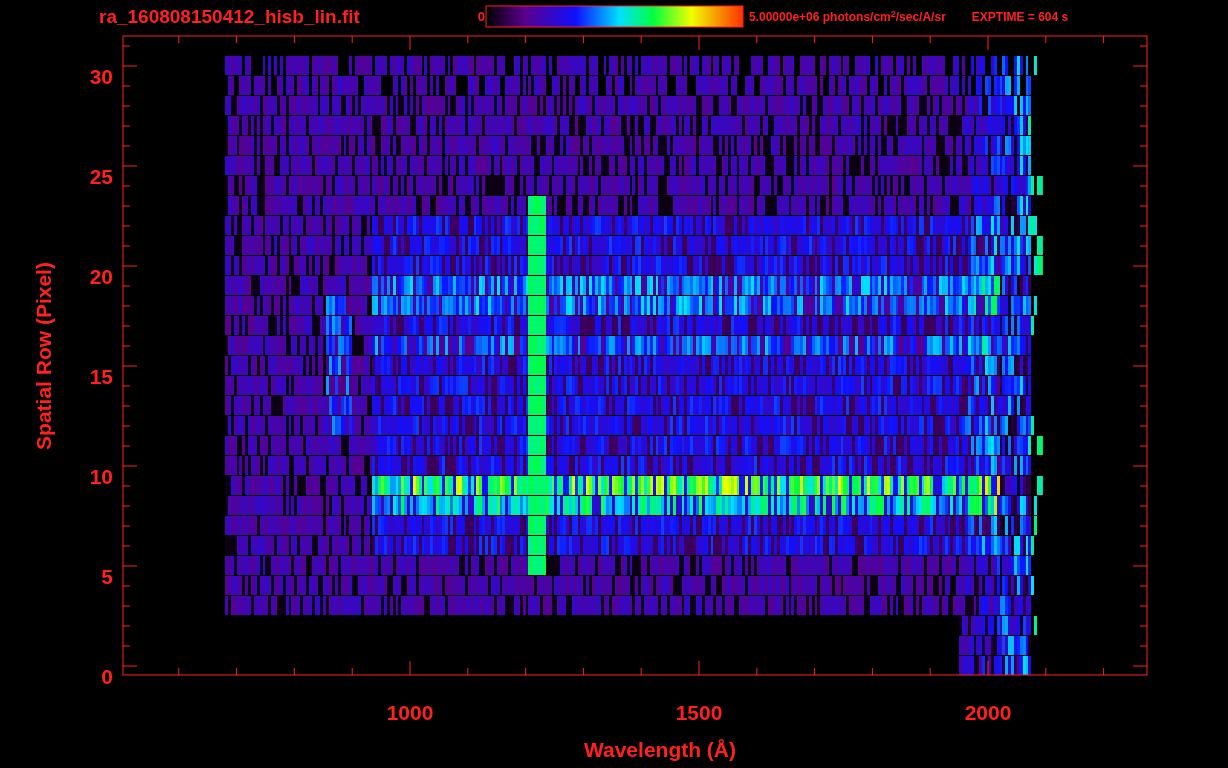 The width and height of the screenshot is (1228, 768). Describe the element at coordinates (410, 712) in the screenshot. I see `x-tick-label: 1000` at that location.